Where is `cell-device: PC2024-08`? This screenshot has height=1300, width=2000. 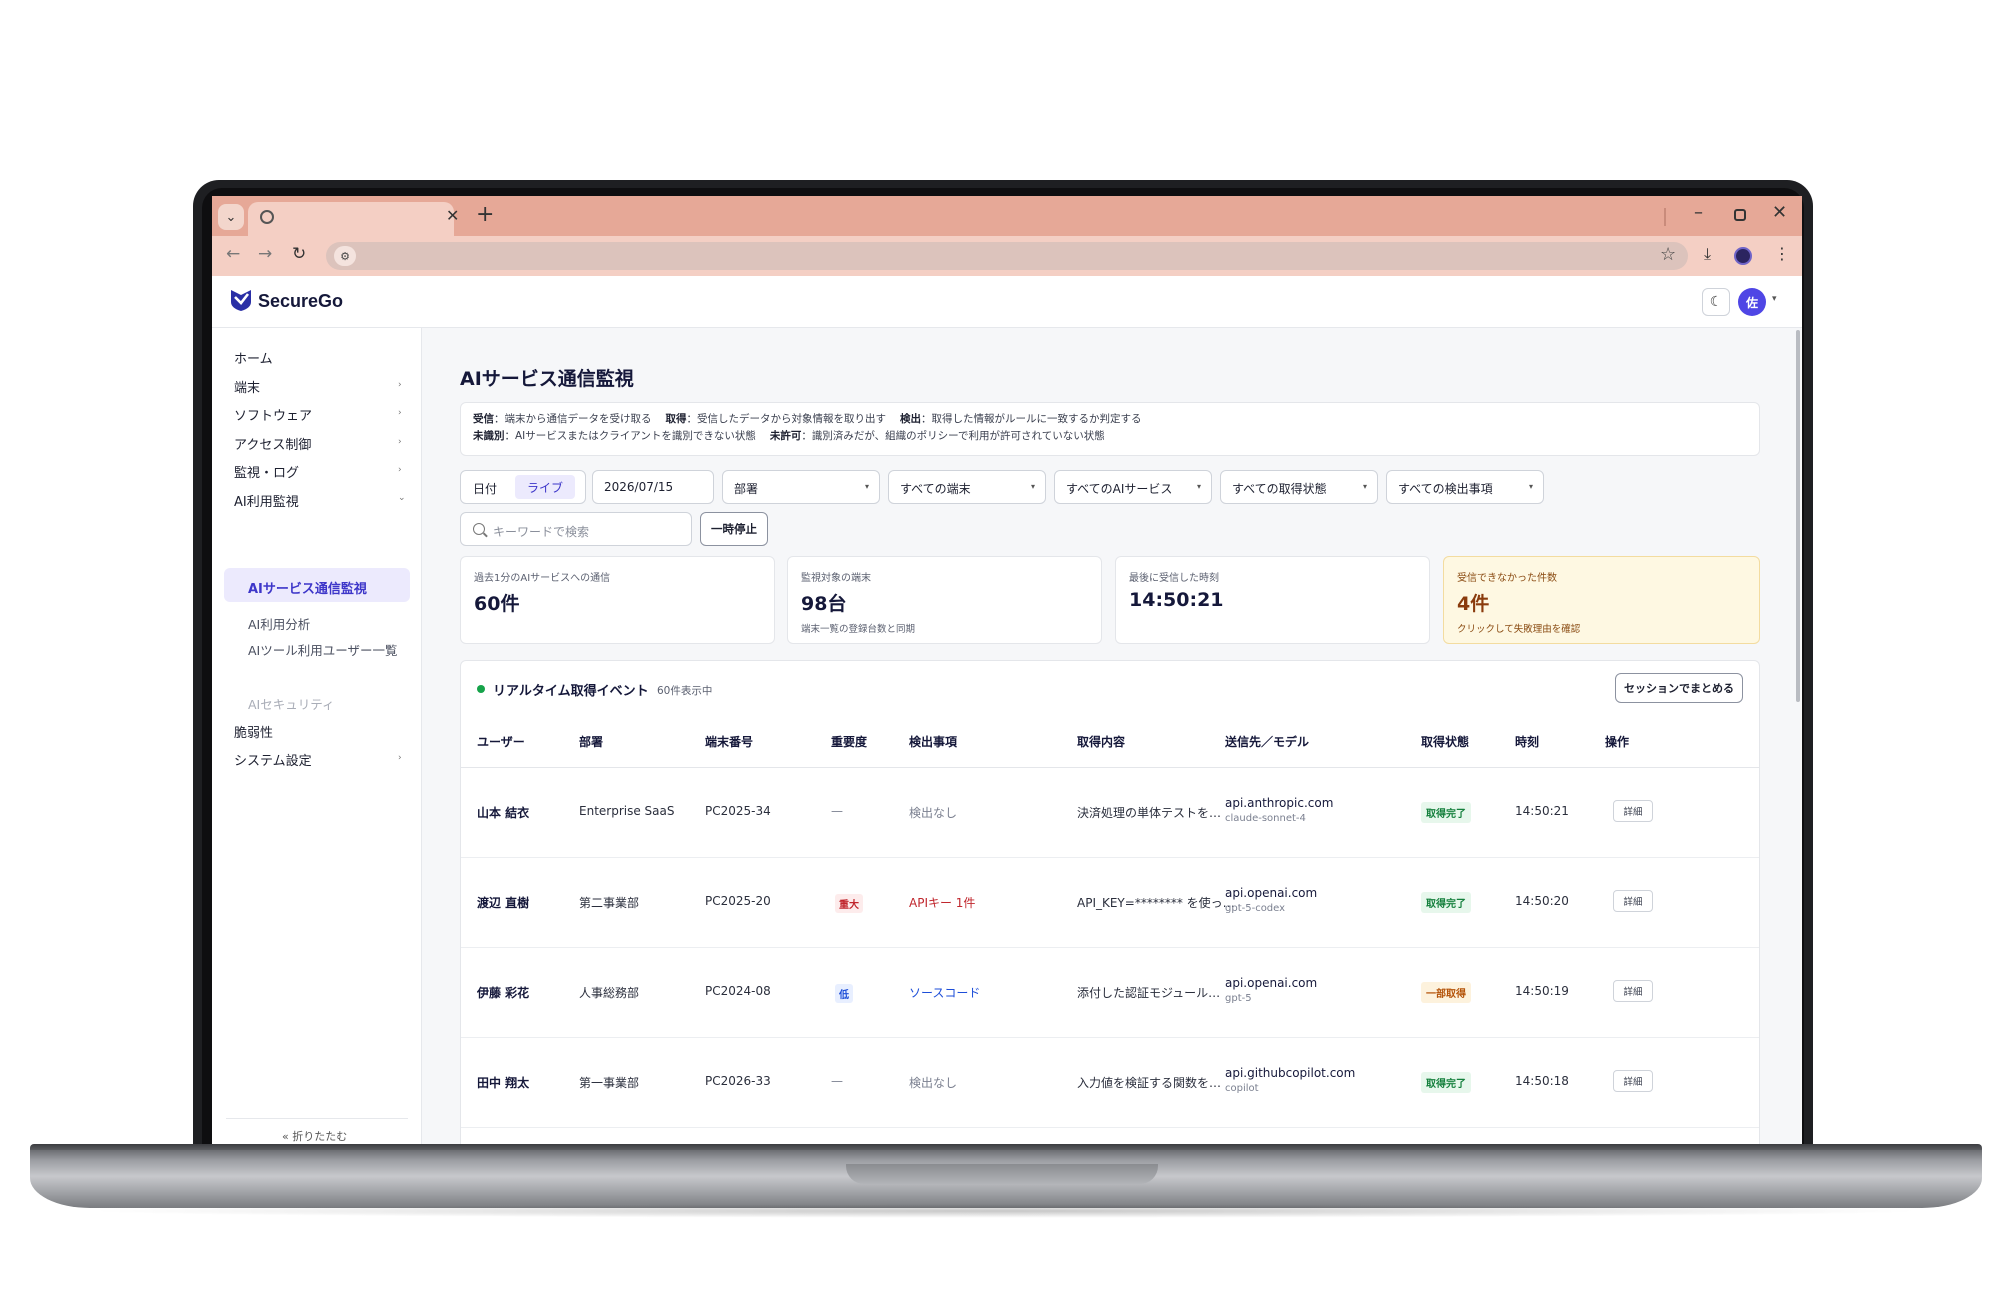
cell-device: PC2024-08 is located at coordinates (738, 991).